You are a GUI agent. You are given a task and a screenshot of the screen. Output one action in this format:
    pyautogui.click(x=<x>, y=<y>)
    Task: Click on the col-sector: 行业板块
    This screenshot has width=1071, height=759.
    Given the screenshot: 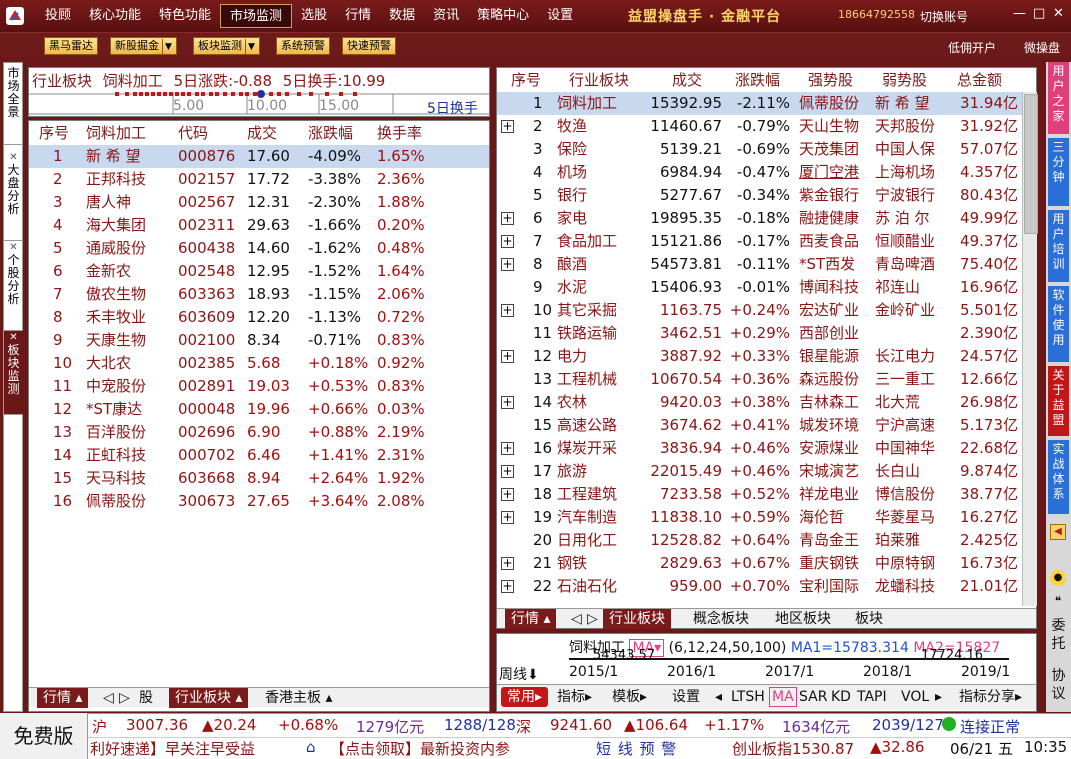 What is the action you would take?
    pyautogui.click(x=599, y=80)
    